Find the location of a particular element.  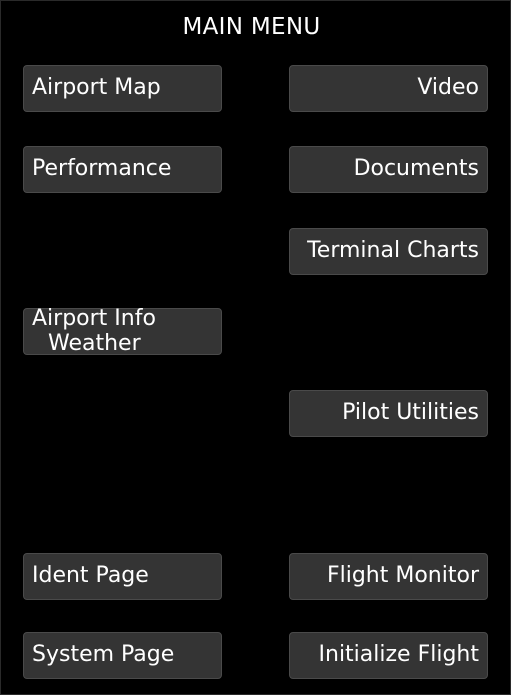

documents-label: Documents is located at coordinates (416, 169).